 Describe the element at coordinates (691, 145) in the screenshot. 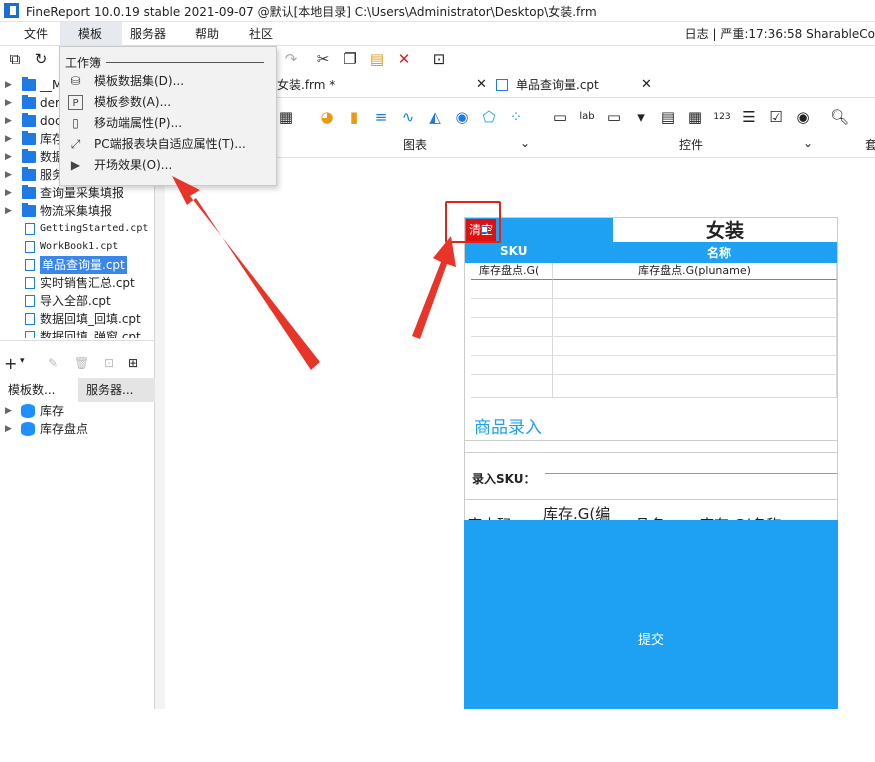

I see `control-group-label: 控件` at that location.